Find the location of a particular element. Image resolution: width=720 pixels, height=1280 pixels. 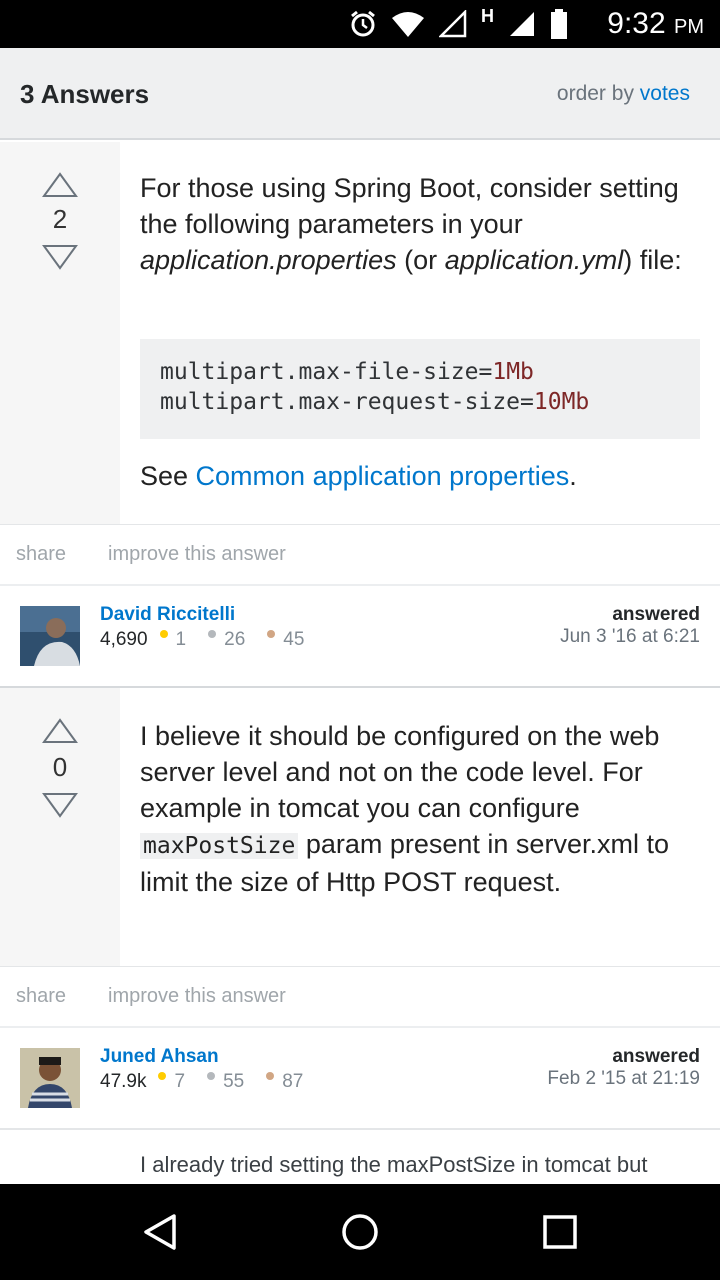

navigation-bar is located at coordinates (360, 1232).